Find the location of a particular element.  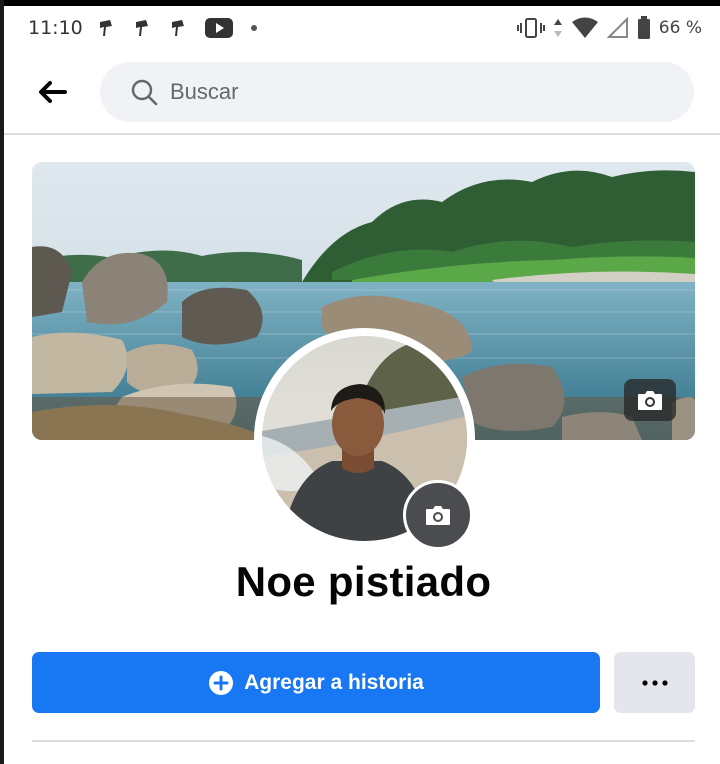

battery-icon is located at coordinates (643, 27).